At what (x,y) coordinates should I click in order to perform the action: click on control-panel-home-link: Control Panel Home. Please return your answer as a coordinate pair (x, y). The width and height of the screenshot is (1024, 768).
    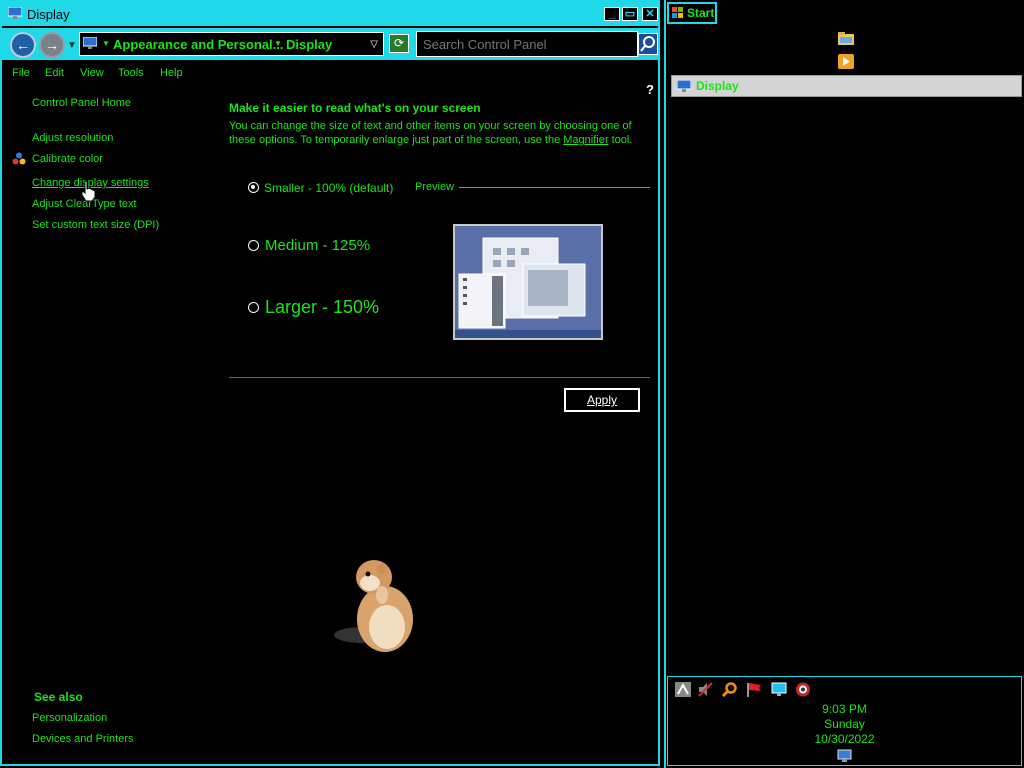
    Looking at the image, I should click on (81, 103).